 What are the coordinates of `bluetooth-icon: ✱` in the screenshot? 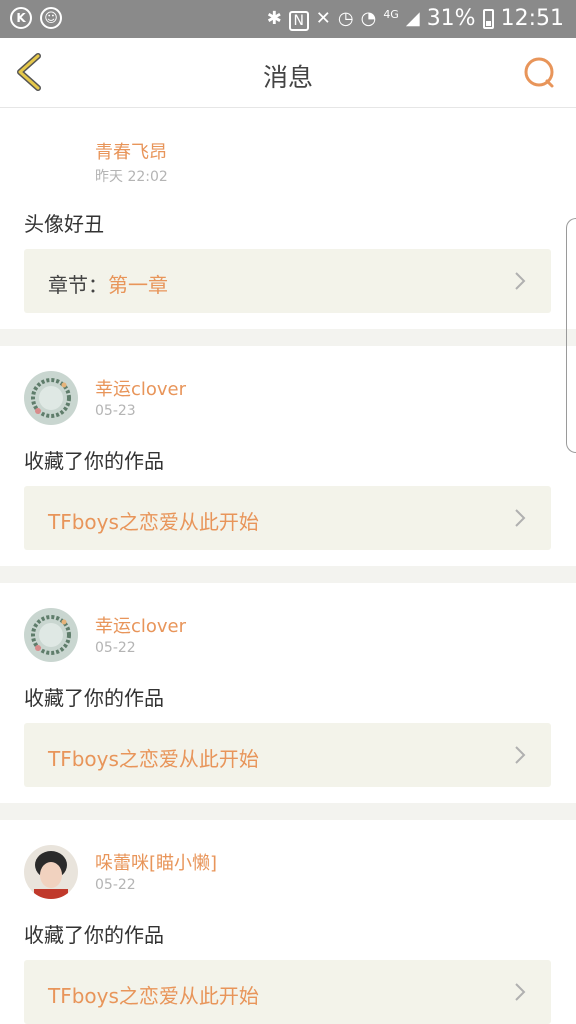 It's located at (274, 18).